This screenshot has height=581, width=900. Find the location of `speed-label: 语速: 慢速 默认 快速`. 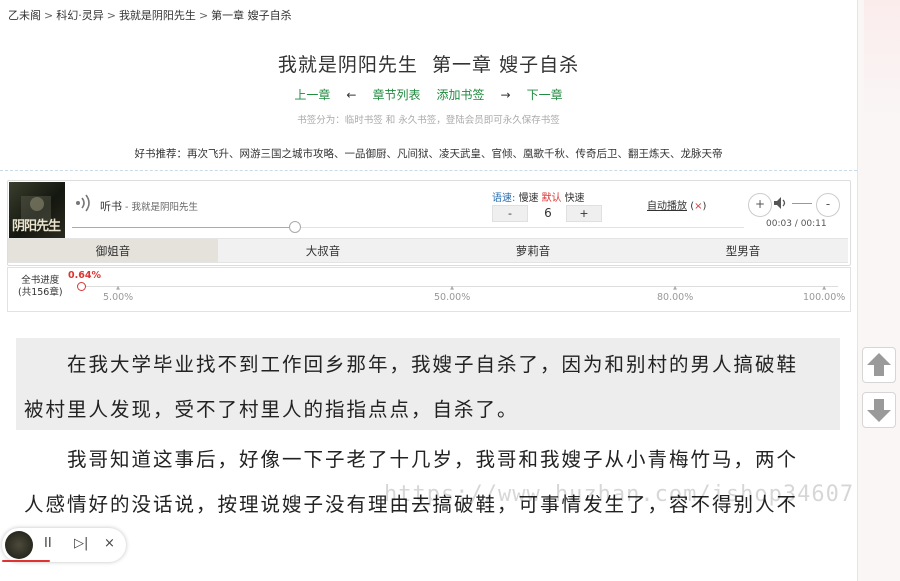

speed-label: 语速: 慢速 默认 快速 is located at coordinates (538, 196).